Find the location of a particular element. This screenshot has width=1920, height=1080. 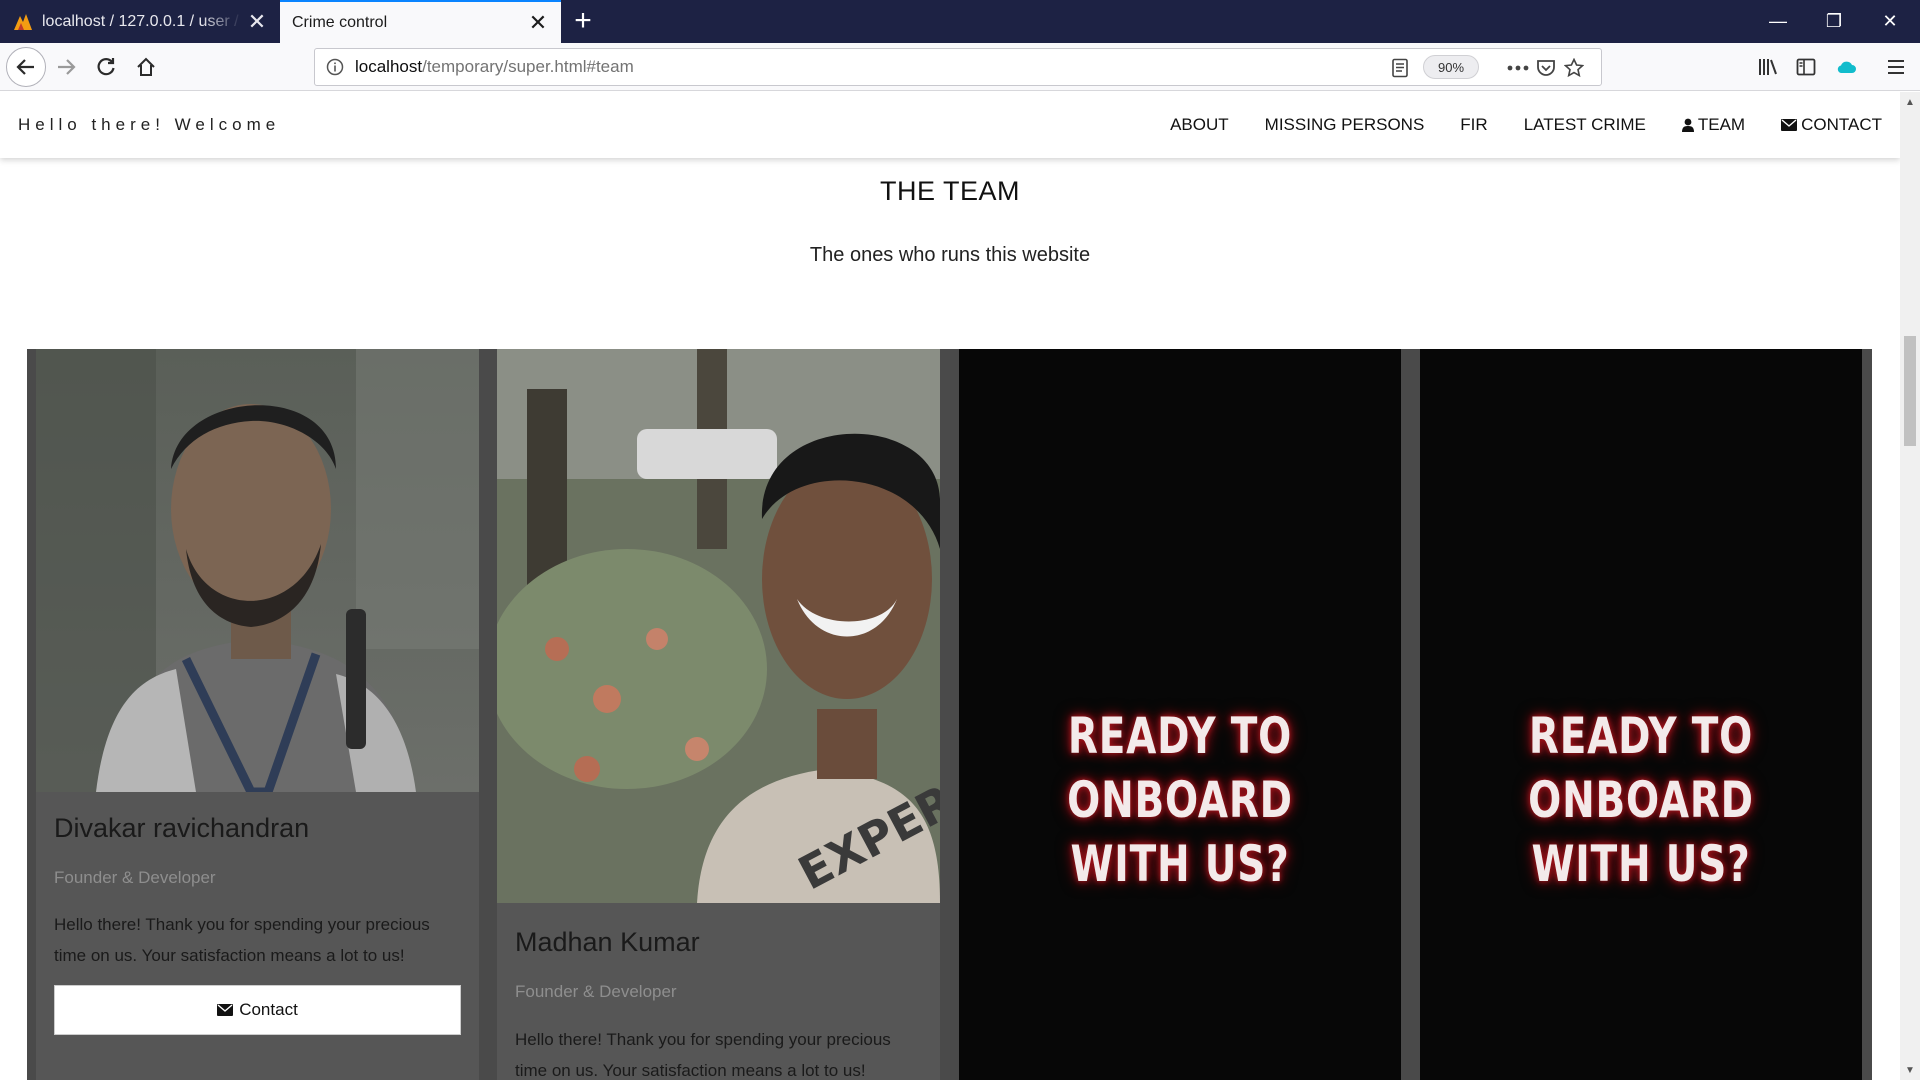

new-tab-button: + is located at coordinates (583, 20).